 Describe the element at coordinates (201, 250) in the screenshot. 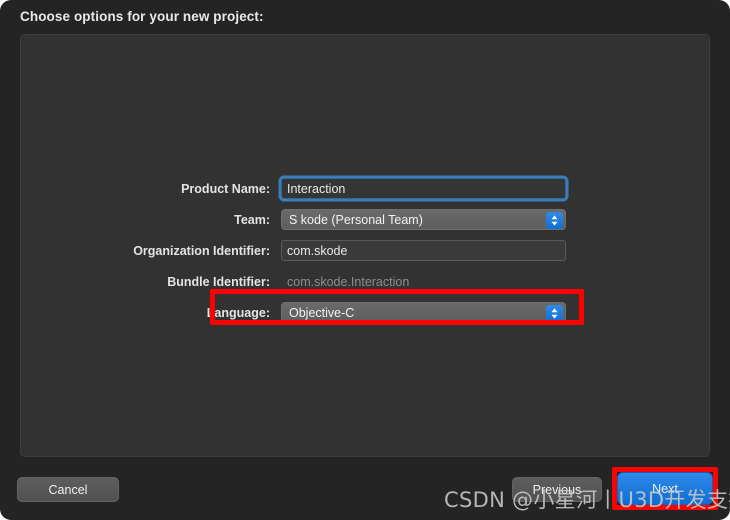

I see `organization-identifier-label: Organization Identifier:` at that location.